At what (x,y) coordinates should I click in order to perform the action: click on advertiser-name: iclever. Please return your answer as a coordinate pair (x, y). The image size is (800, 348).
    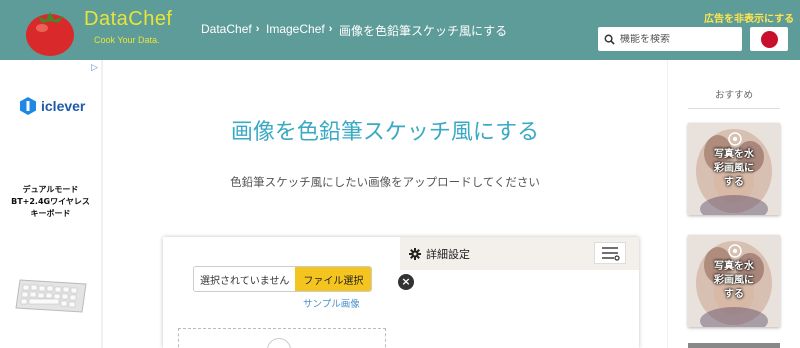
    Looking at the image, I should click on (63, 106).